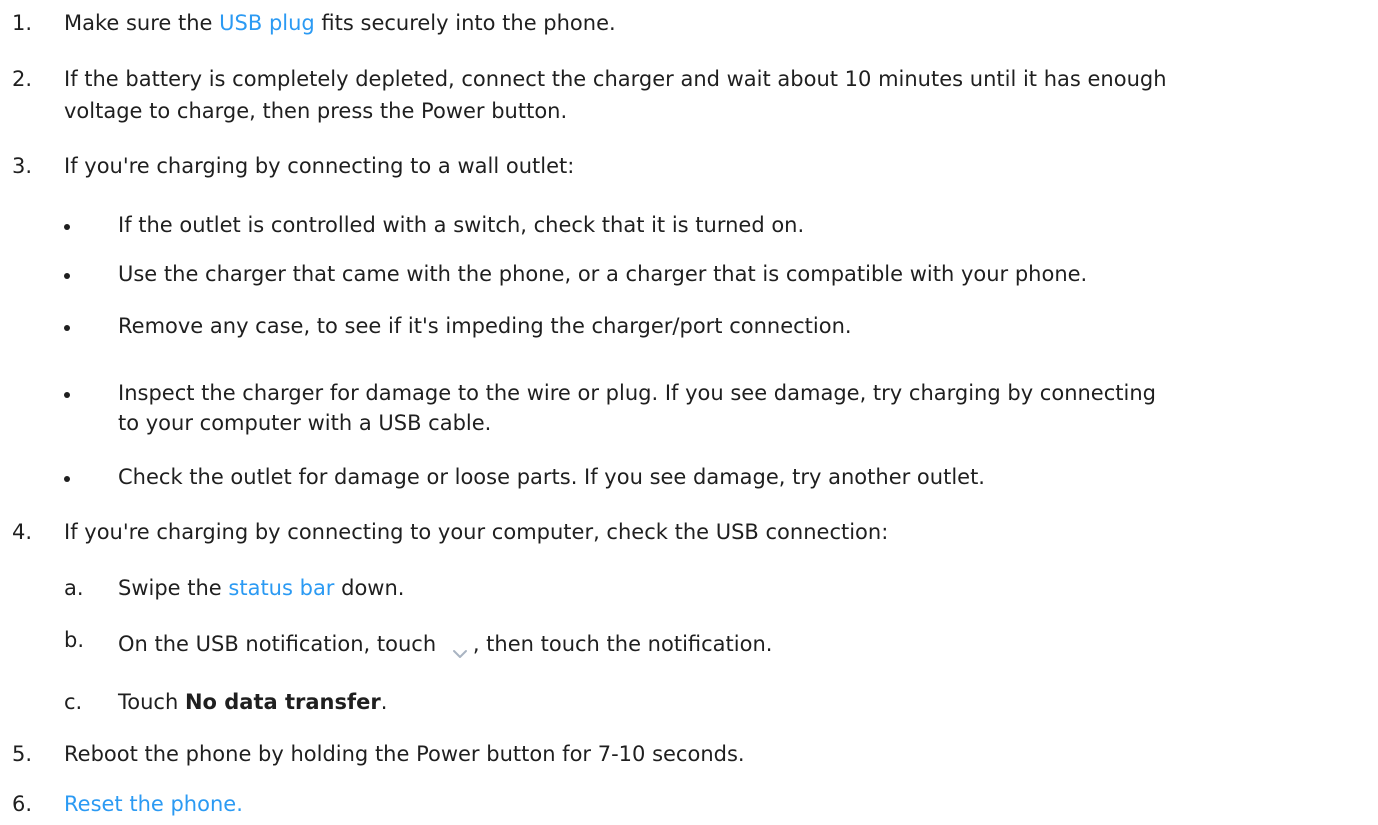 The width and height of the screenshot is (1378, 825). Describe the element at coordinates (22, 166) in the screenshot. I see `step-number: 3.` at that location.